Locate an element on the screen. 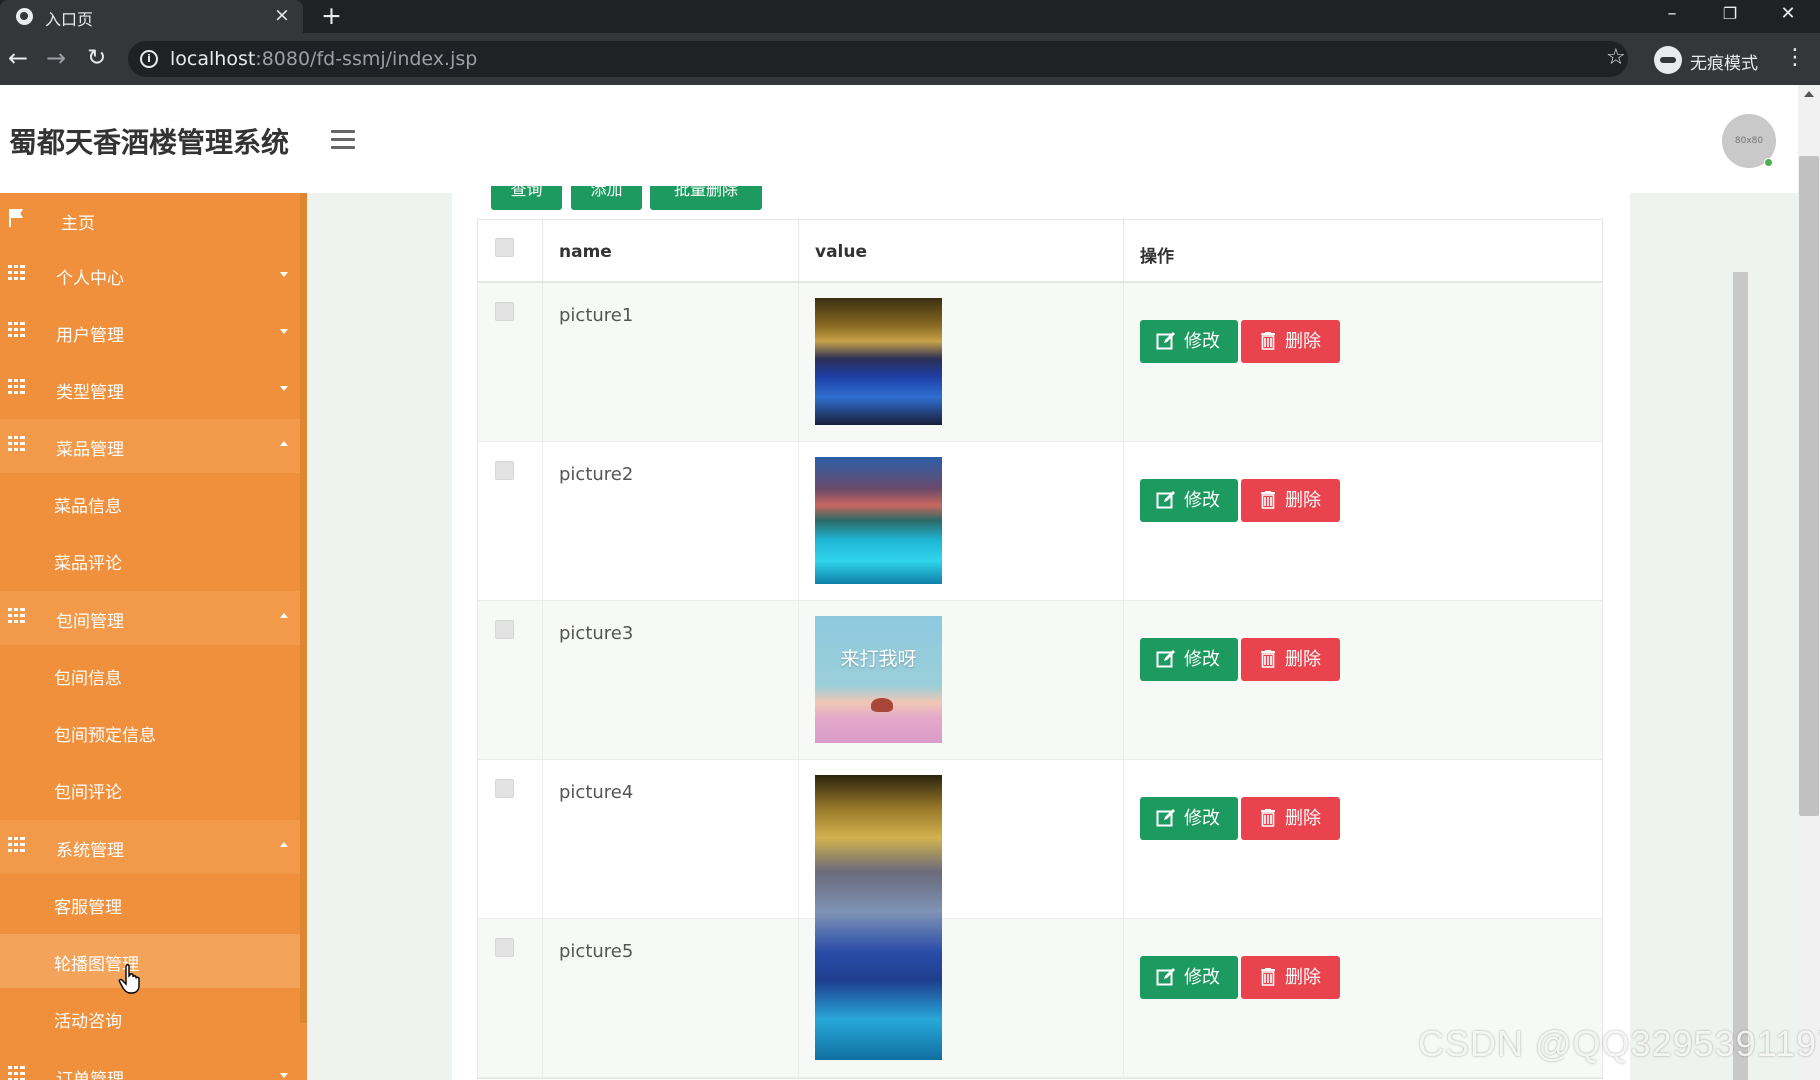 The image size is (1820, 1080). sidebar-item-order-management: 订单管理 is located at coordinates (150, 1064).